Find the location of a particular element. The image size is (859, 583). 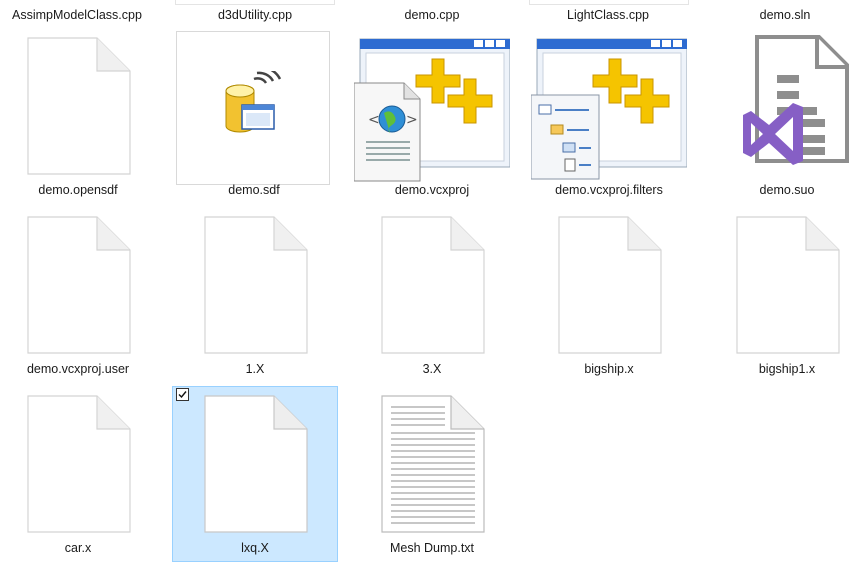

file-name: demo.vcxproj.filters is located at coordinates (609, 190).